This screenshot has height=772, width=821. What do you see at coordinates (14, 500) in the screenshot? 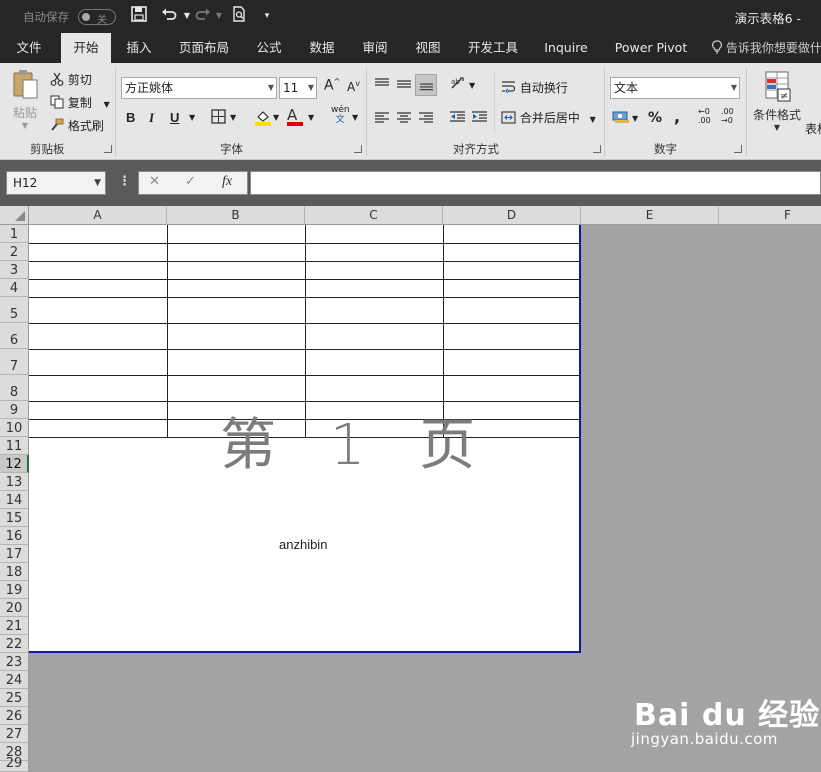
I see `row-header-14: 14` at bounding box center [14, 500].